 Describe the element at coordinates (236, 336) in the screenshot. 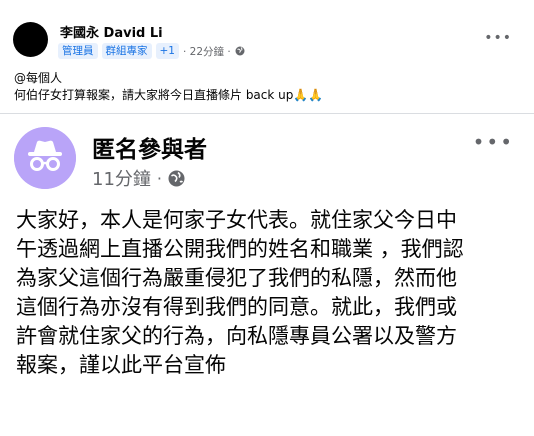

I see `body-line: 許會就住家父的行為，向私隱專員公署以及警方` at that location.